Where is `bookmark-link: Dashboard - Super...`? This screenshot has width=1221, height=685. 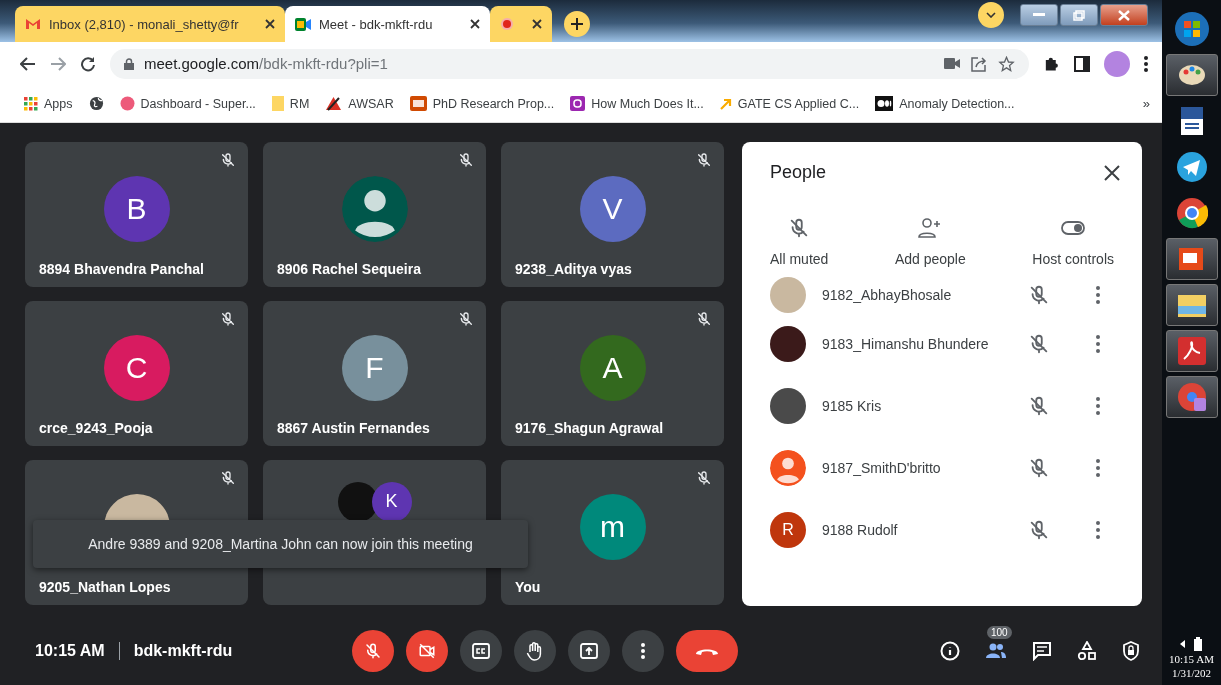 bookmark-link: Dashboard - Super... is located at coordinates (198, 103).